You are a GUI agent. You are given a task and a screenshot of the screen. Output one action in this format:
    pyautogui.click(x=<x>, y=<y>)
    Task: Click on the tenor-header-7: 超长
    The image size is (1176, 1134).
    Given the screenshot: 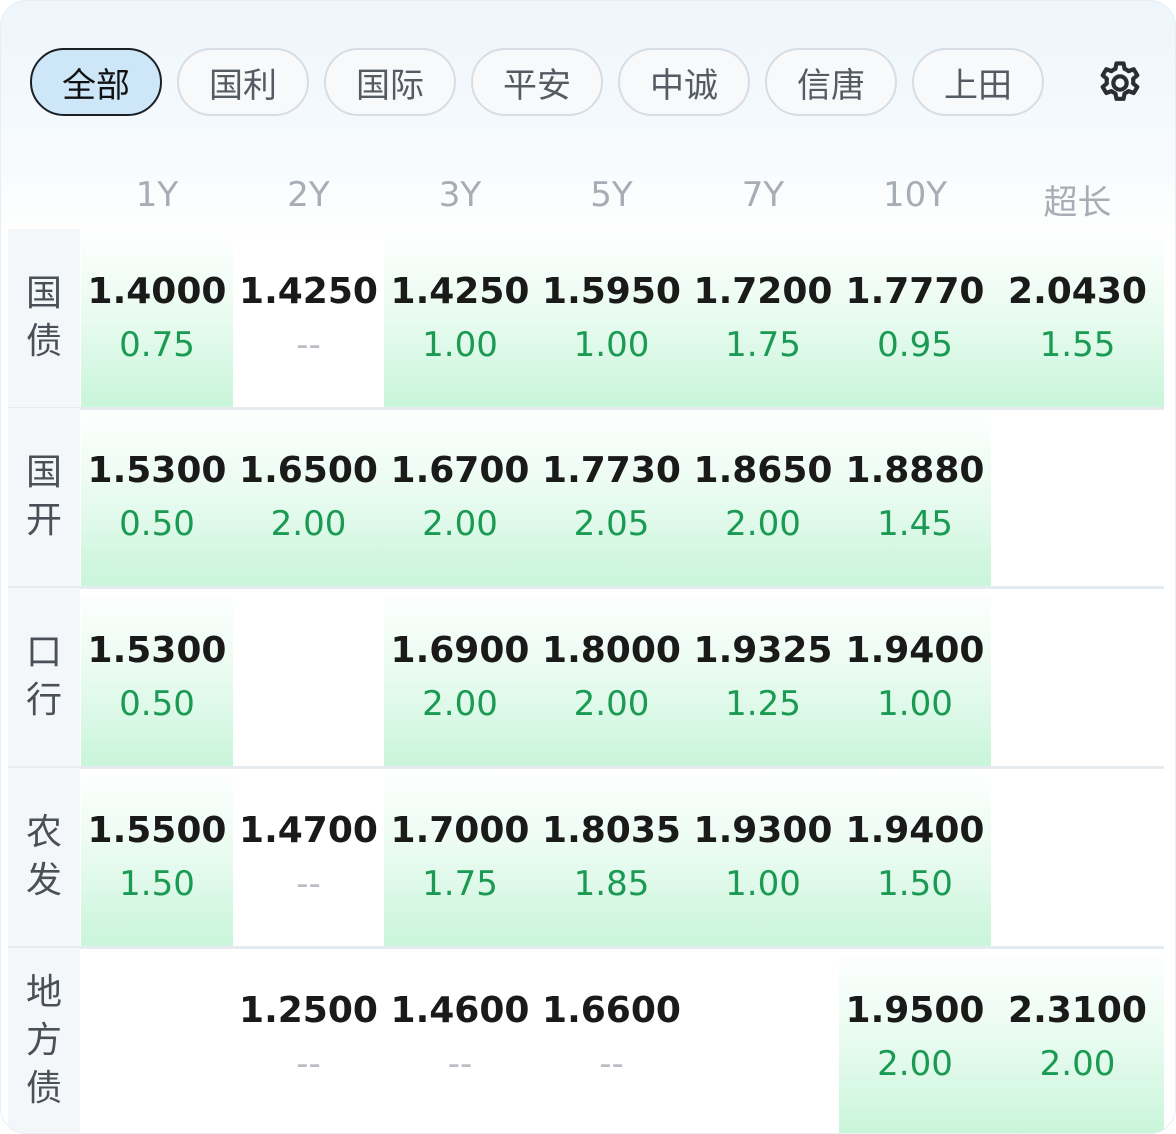 What is the action you would take?
    pyautogui.click(x=1077, y=203)
    